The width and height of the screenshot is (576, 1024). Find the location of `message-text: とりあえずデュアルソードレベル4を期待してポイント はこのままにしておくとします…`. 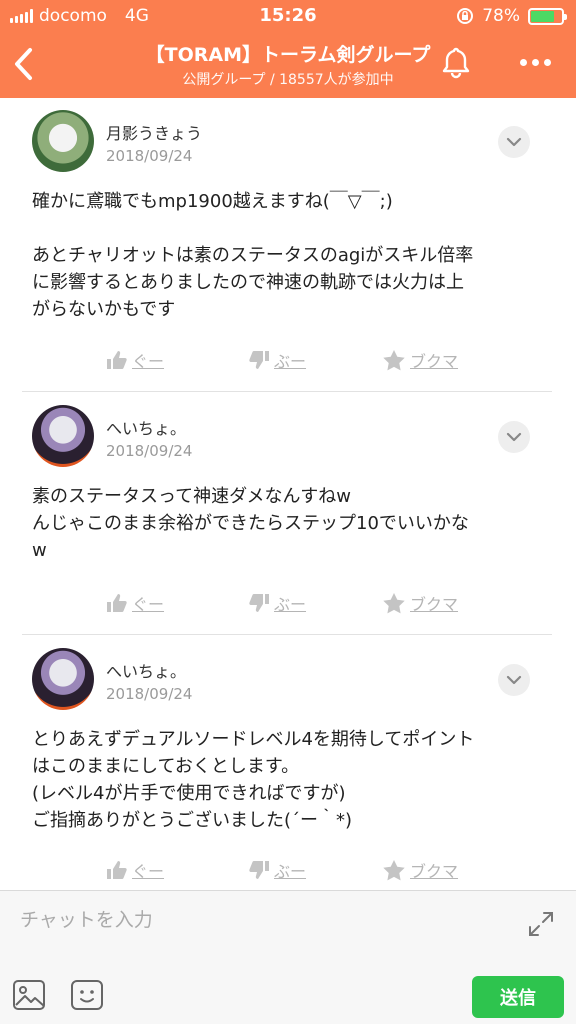

message-text: とりあえずデュアルソードレベル4を期待してポイント はこのままにしておくとします… is located at coordinates (253, 780).